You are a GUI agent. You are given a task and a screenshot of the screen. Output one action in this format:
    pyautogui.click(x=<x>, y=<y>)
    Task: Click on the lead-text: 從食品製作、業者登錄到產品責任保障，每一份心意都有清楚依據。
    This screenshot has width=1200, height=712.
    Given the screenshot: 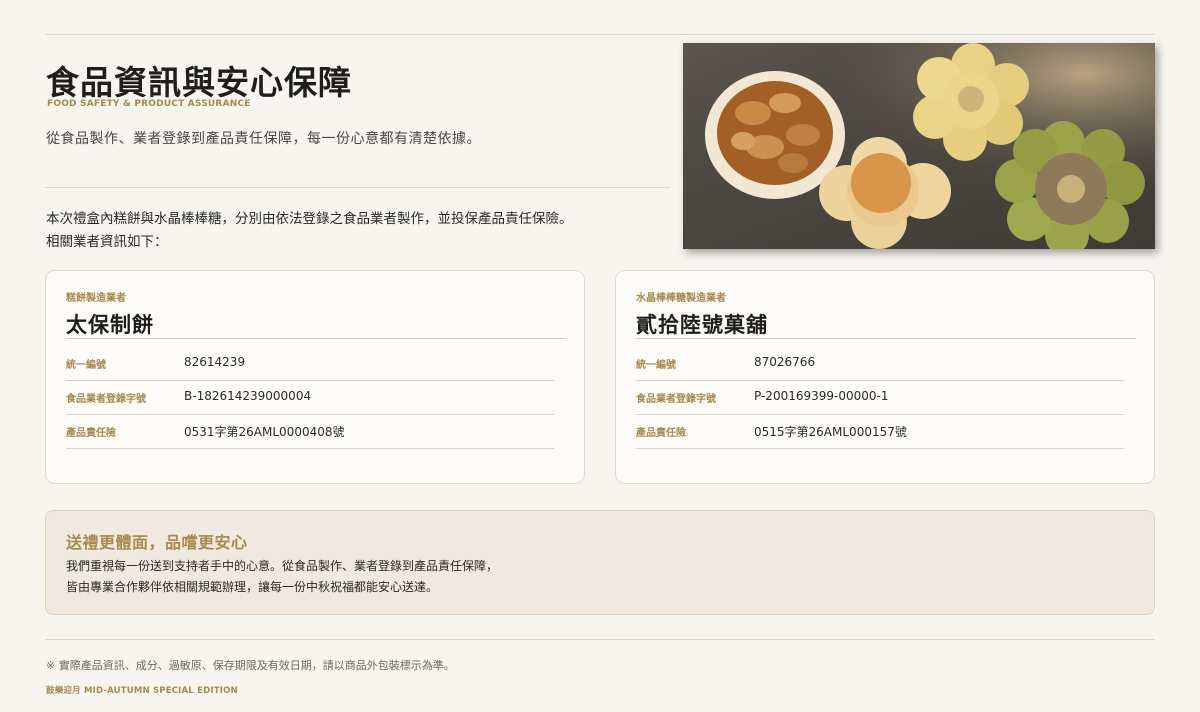 What is the action you would take?
    pyautogui.click(x=263, y=139)
    